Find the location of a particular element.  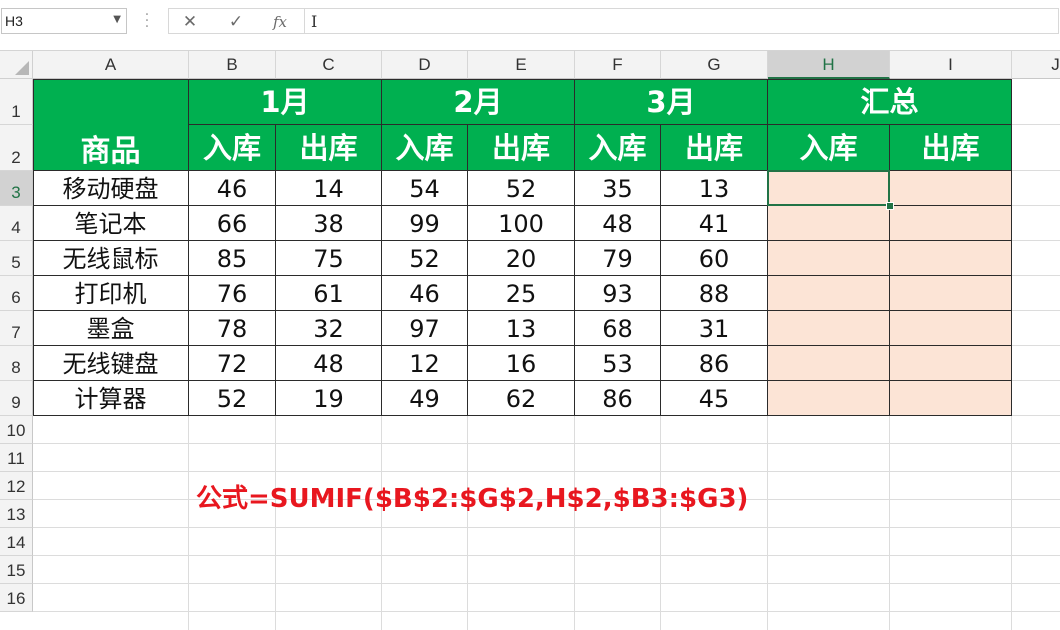

row-header-14: 14 is located at coordinates (16, 542).